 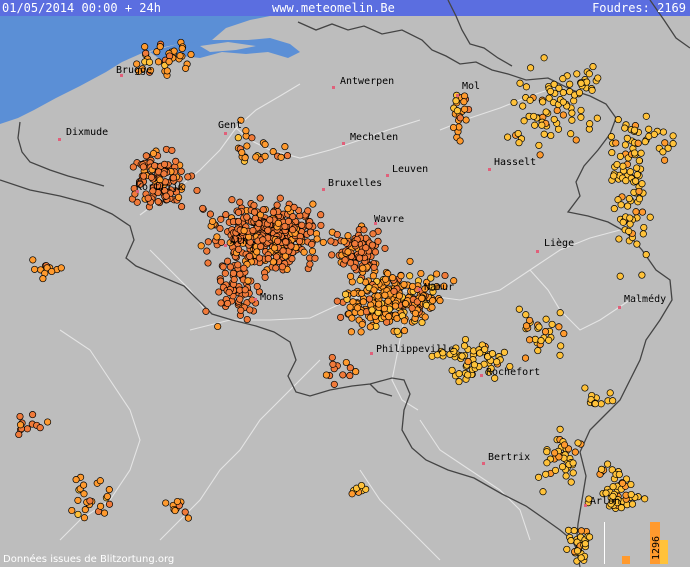 What do you see at coordinates (645, 299) in the screenshot?
I see `city-label: Malmédy` at bounding box center [645, 299].